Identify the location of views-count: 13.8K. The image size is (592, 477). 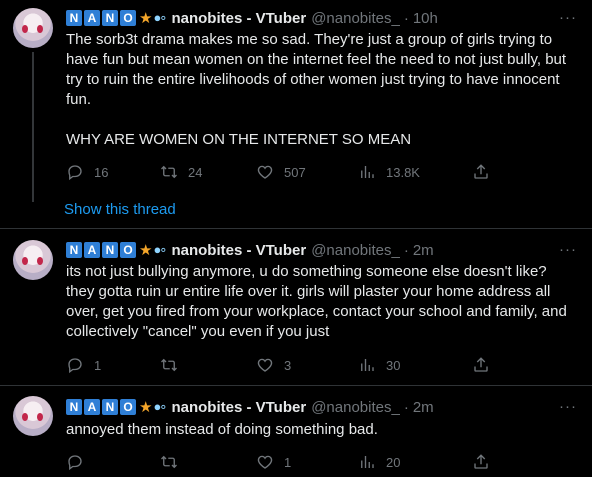
(403, 172).